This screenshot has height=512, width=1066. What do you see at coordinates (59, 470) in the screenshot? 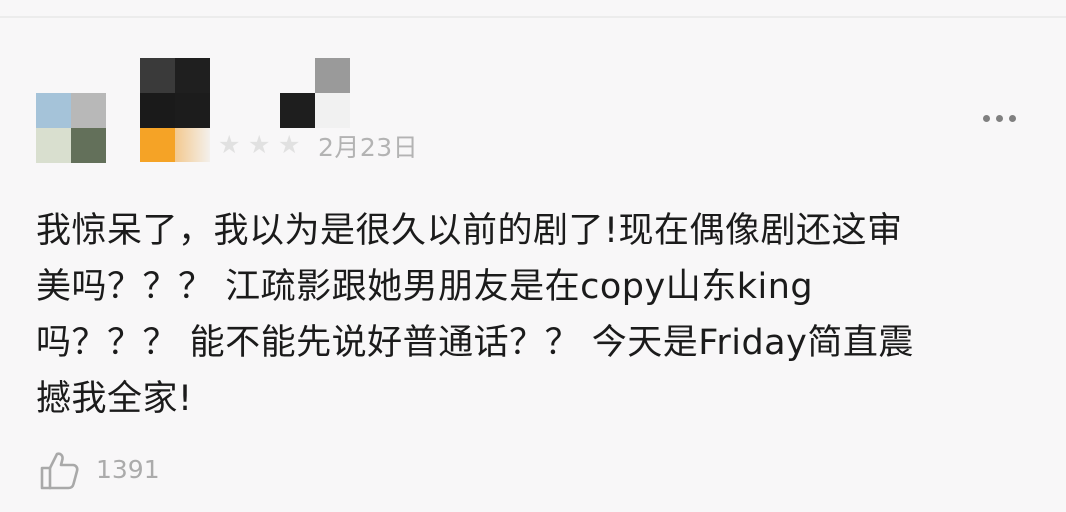
I see `thumbs-up-icon` at bounding box center [59, 470].